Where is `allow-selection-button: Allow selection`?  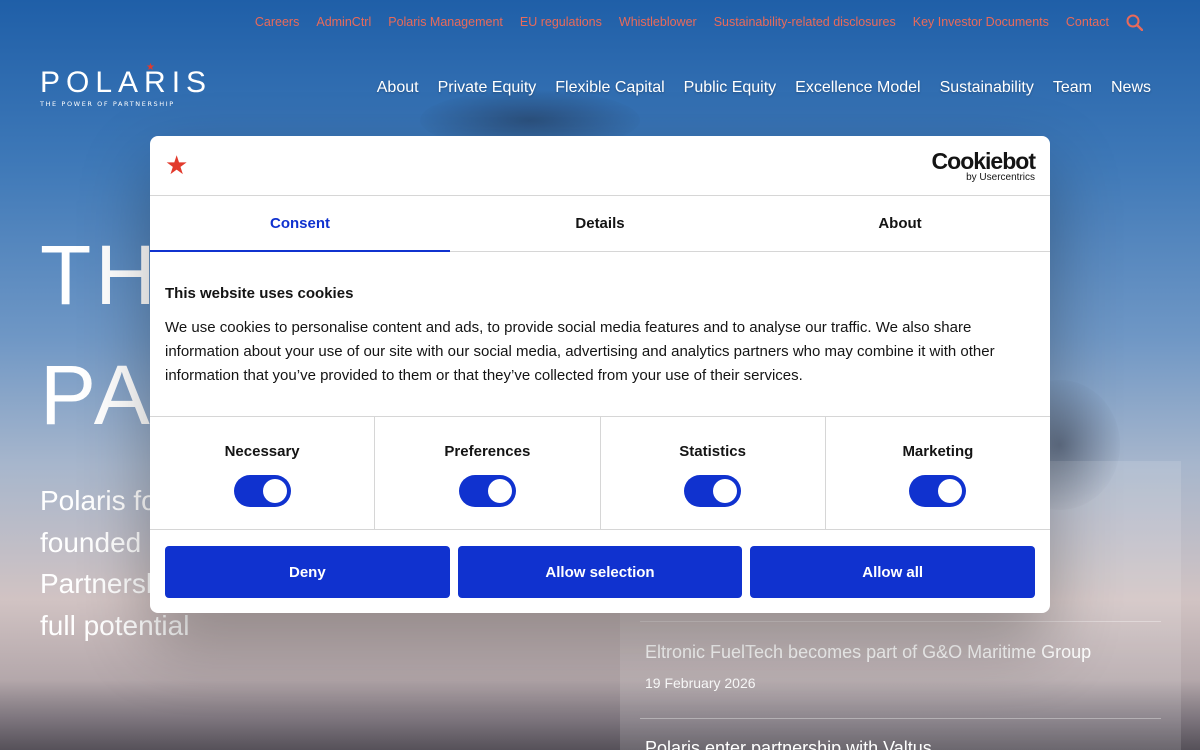 allow-selection-button: Allow selection is located at coordinates (600, 572).